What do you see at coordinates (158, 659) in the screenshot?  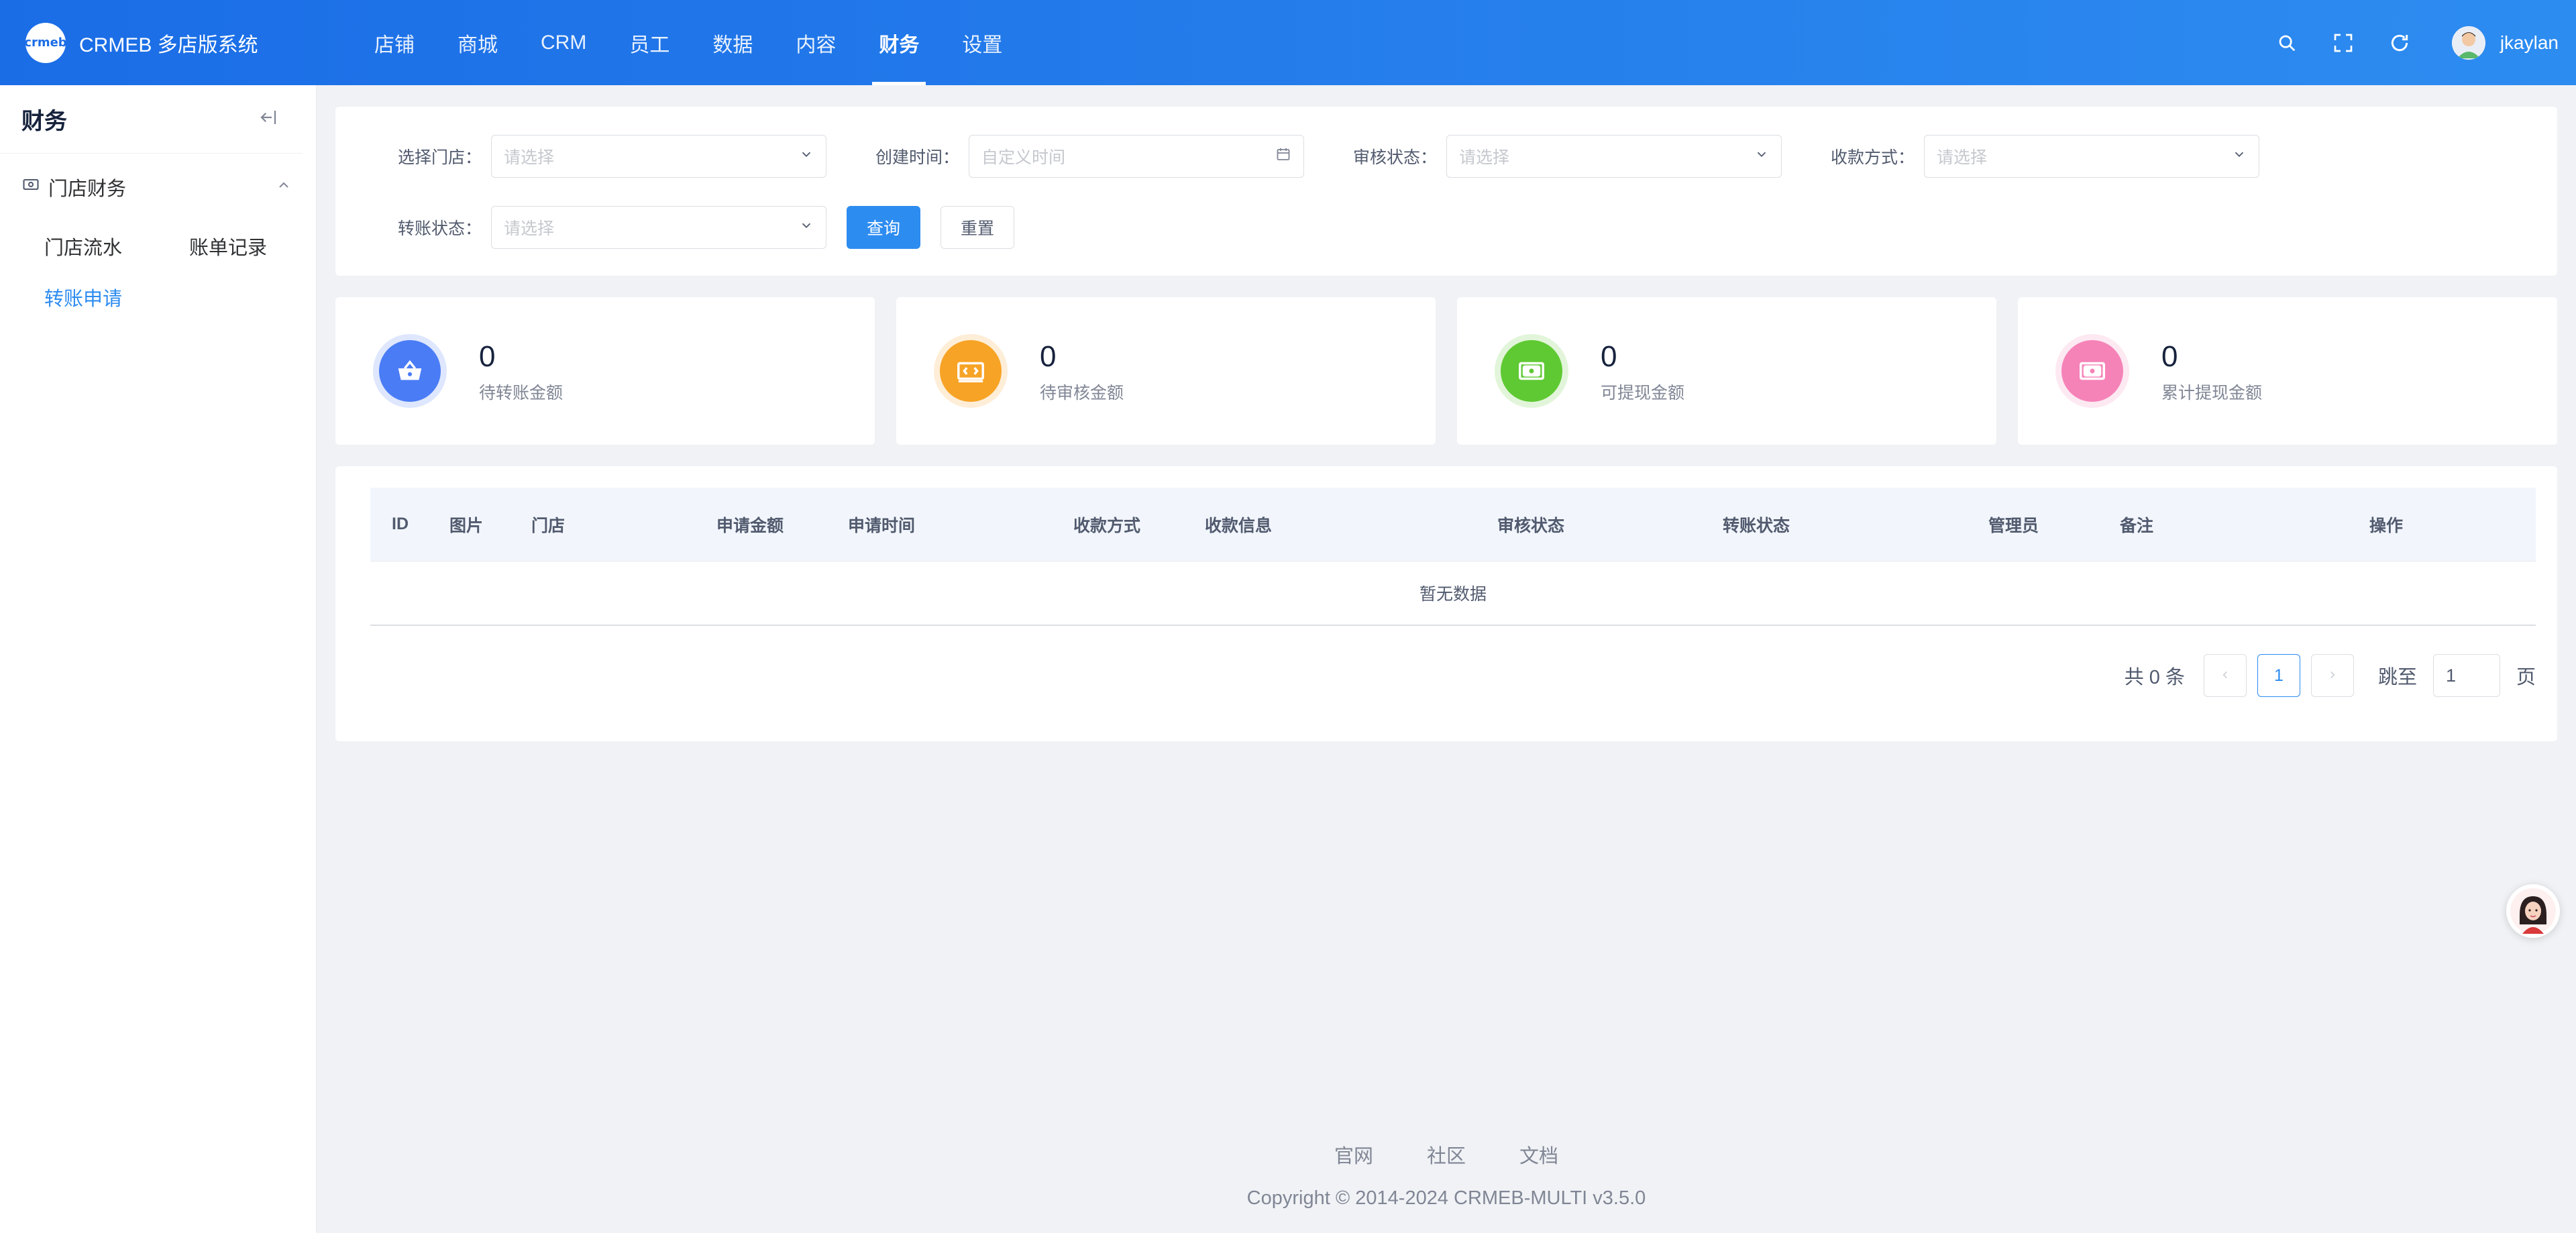 I see `sidebar: 财务 门店财务 门店流水 账单记录 转账申请` at bounding box center [158, 659].